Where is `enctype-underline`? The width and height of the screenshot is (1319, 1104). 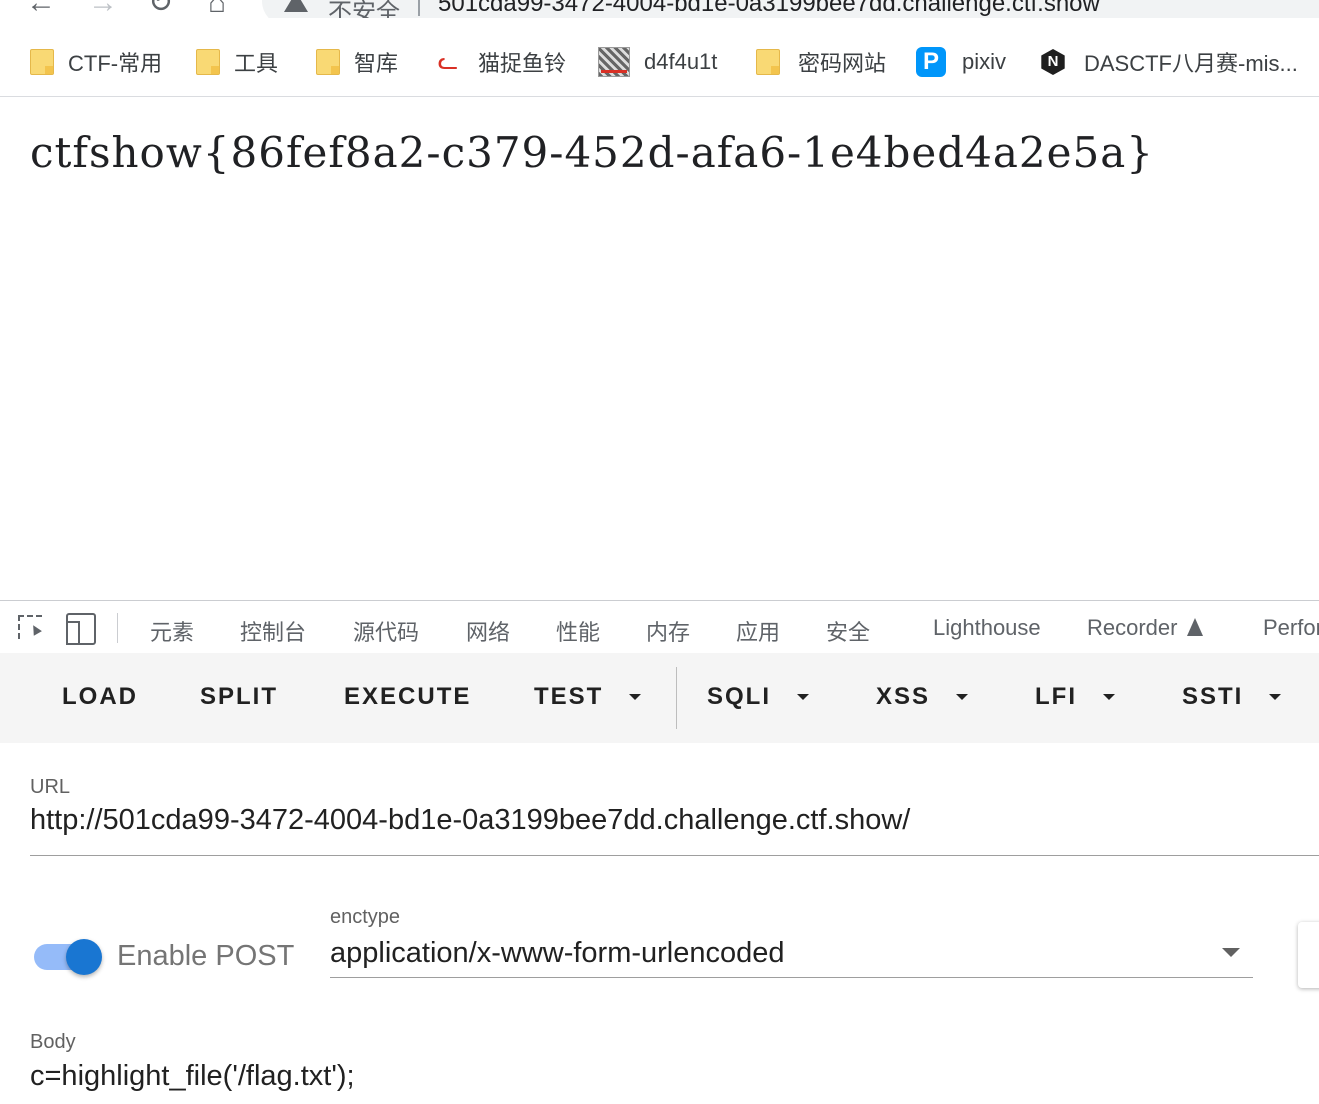
enctype-underline is located at coordinates (791, 977).